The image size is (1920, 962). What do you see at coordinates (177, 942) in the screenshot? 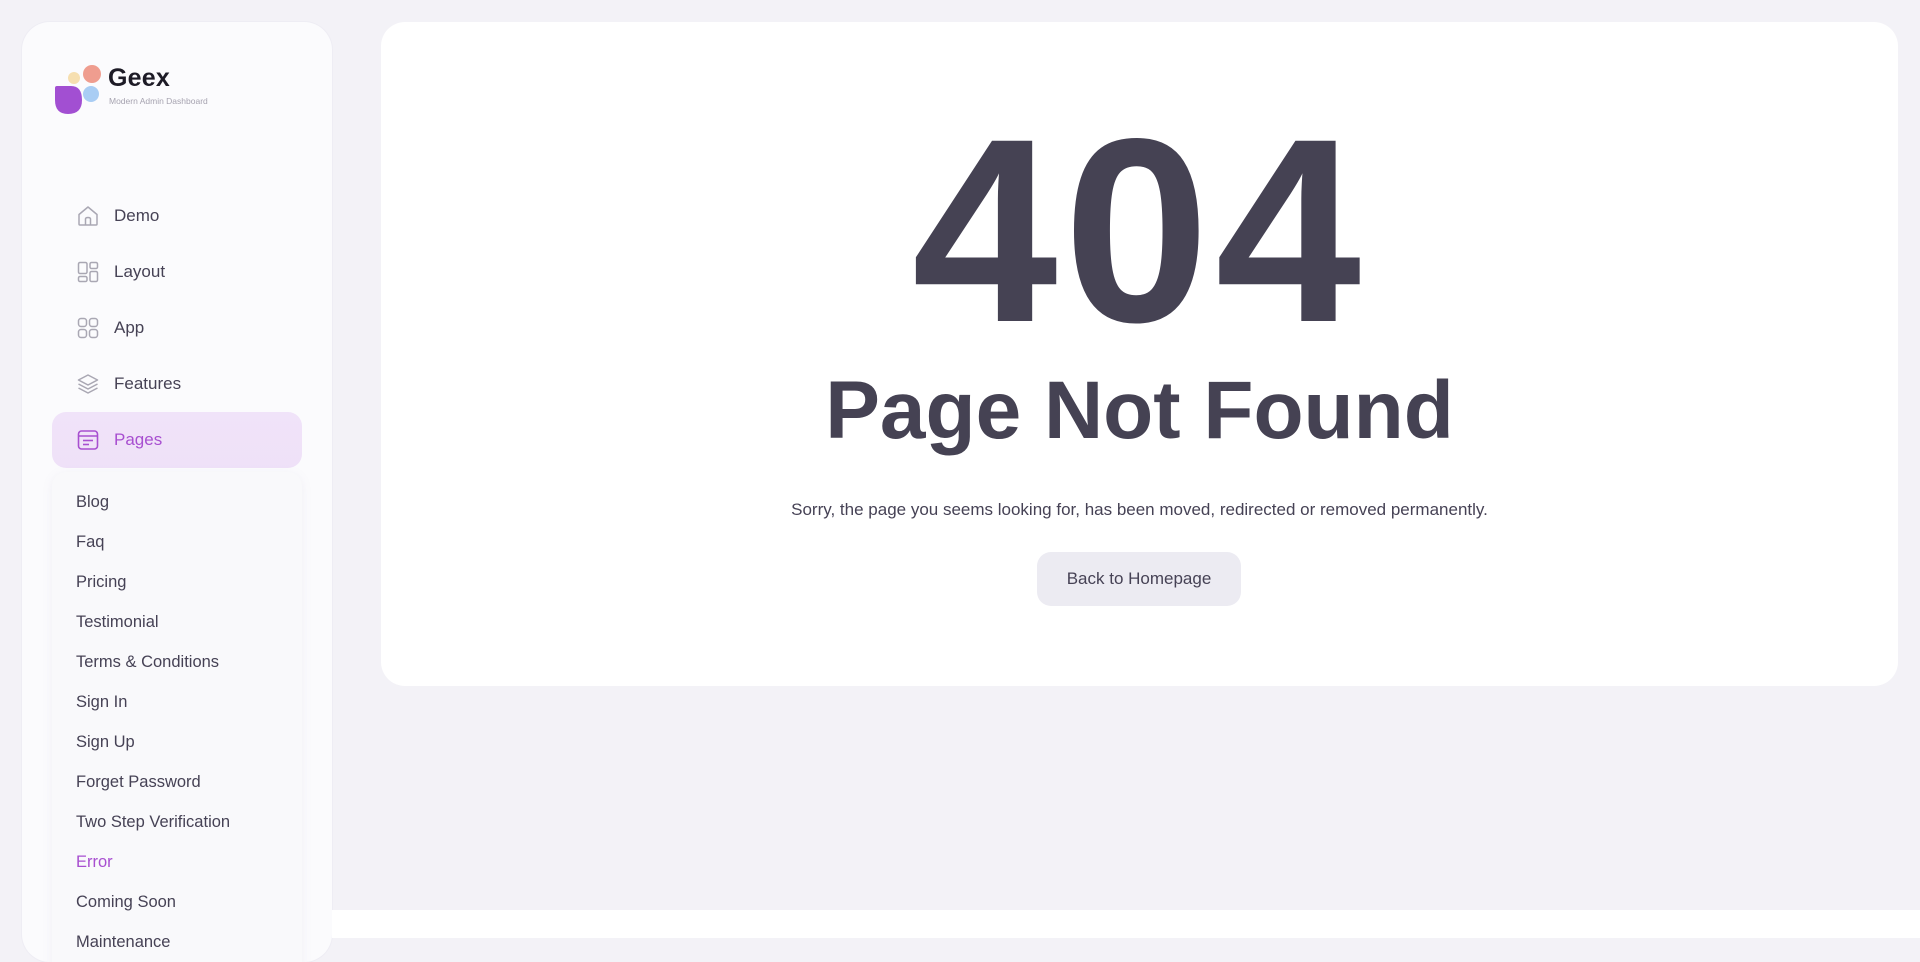
I see `submenu-item-maintenance: Maintenance` at bounding box center [177, 942].